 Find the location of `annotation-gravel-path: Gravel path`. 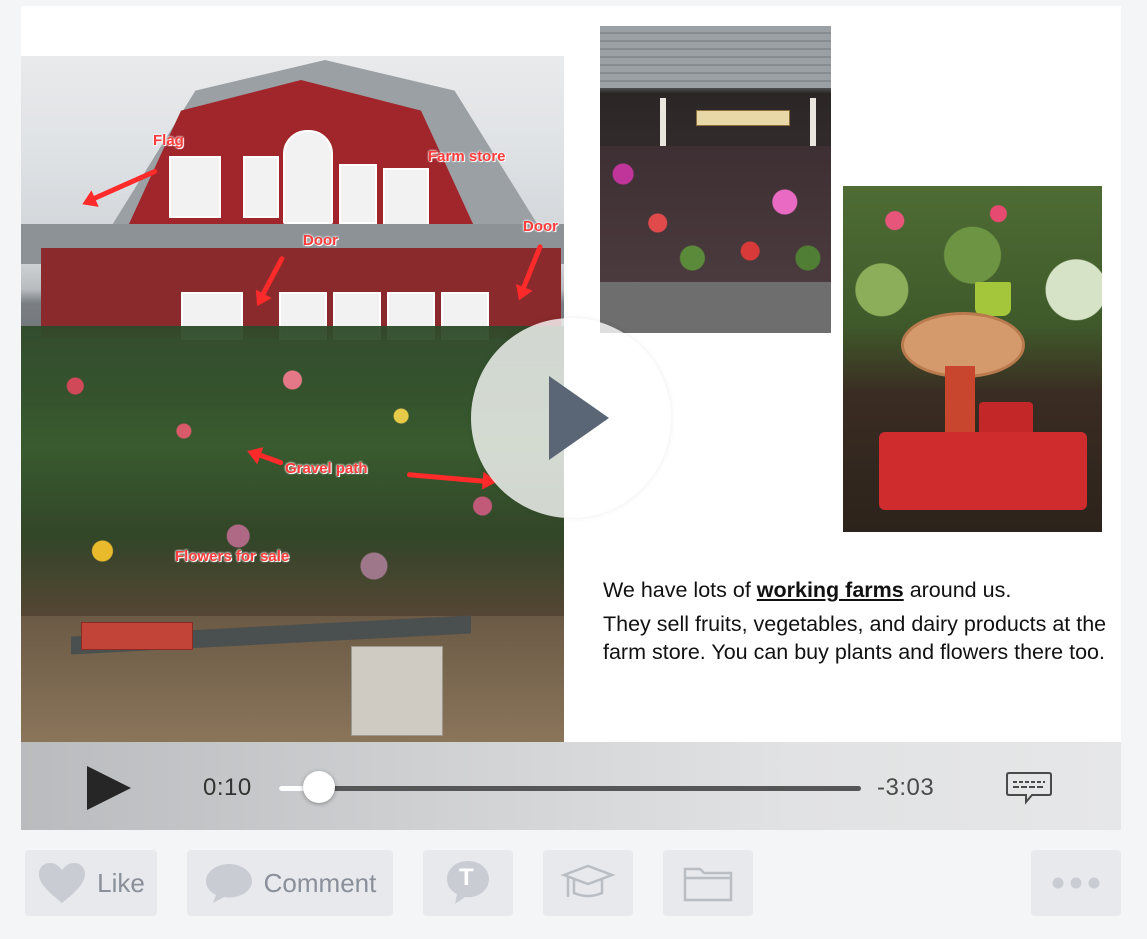

annotation-gravel-path: Gravel path is located at coordinates (326, 468).